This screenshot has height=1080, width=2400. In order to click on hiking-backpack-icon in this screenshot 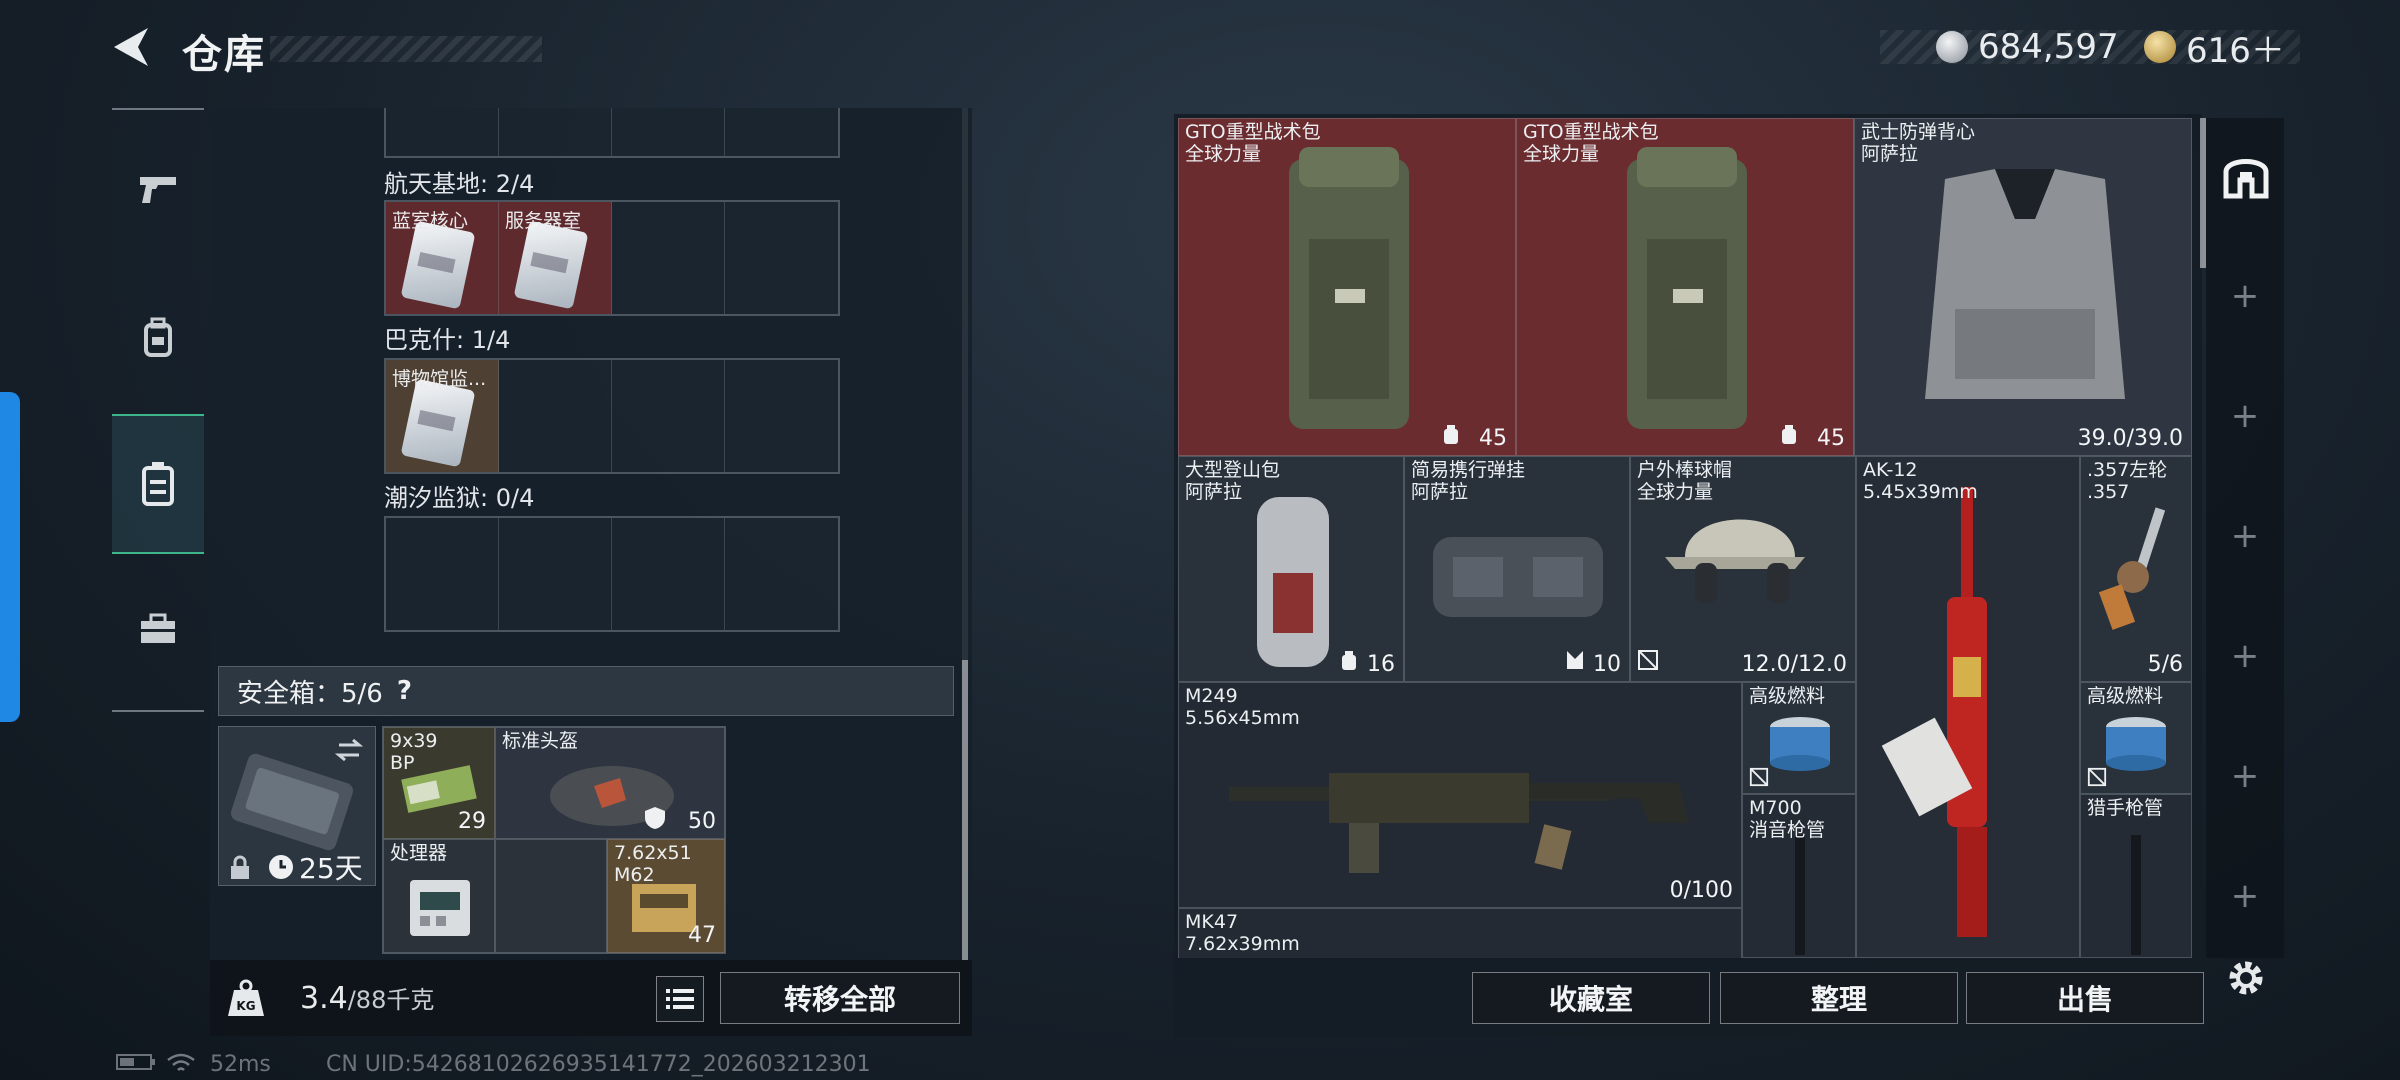, I will do `click(1293, 582)`.